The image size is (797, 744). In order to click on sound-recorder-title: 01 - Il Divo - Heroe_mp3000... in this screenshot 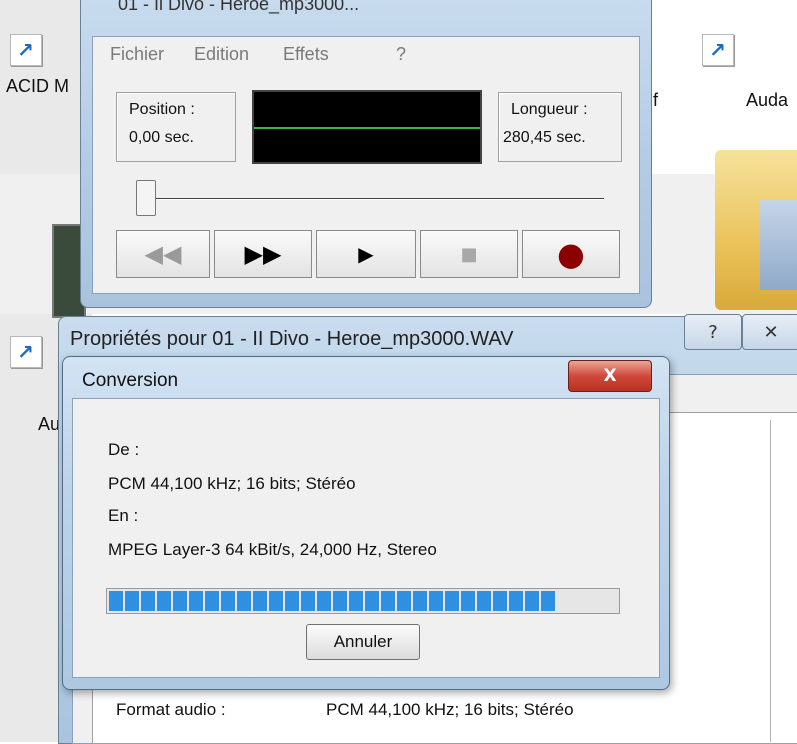, I will do `click(239, 7)`.